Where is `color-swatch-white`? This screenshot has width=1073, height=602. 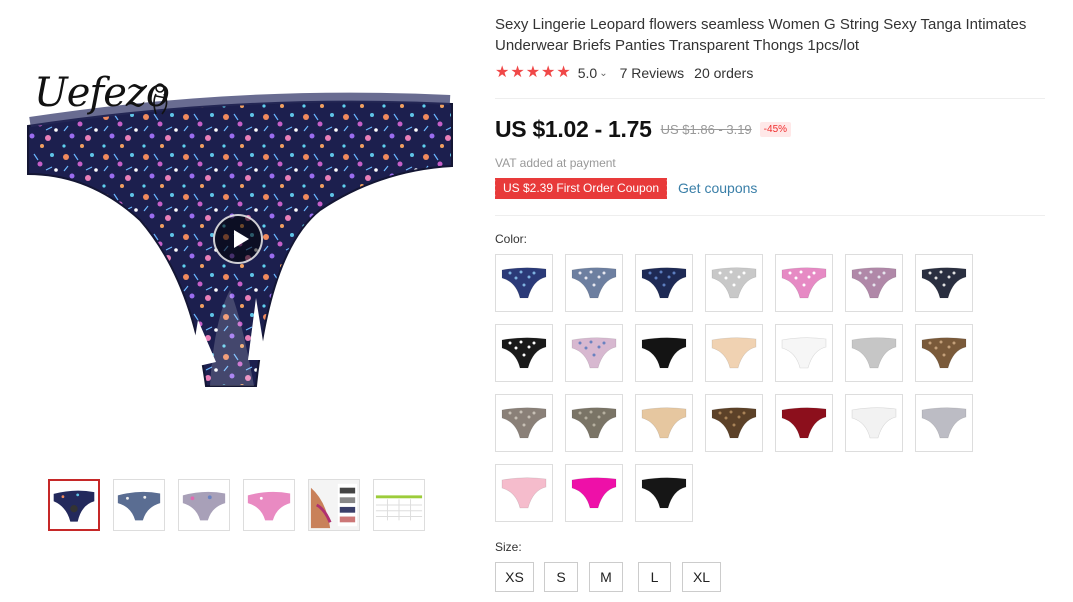 color-swatch-white is located at coordinates (804, 353).